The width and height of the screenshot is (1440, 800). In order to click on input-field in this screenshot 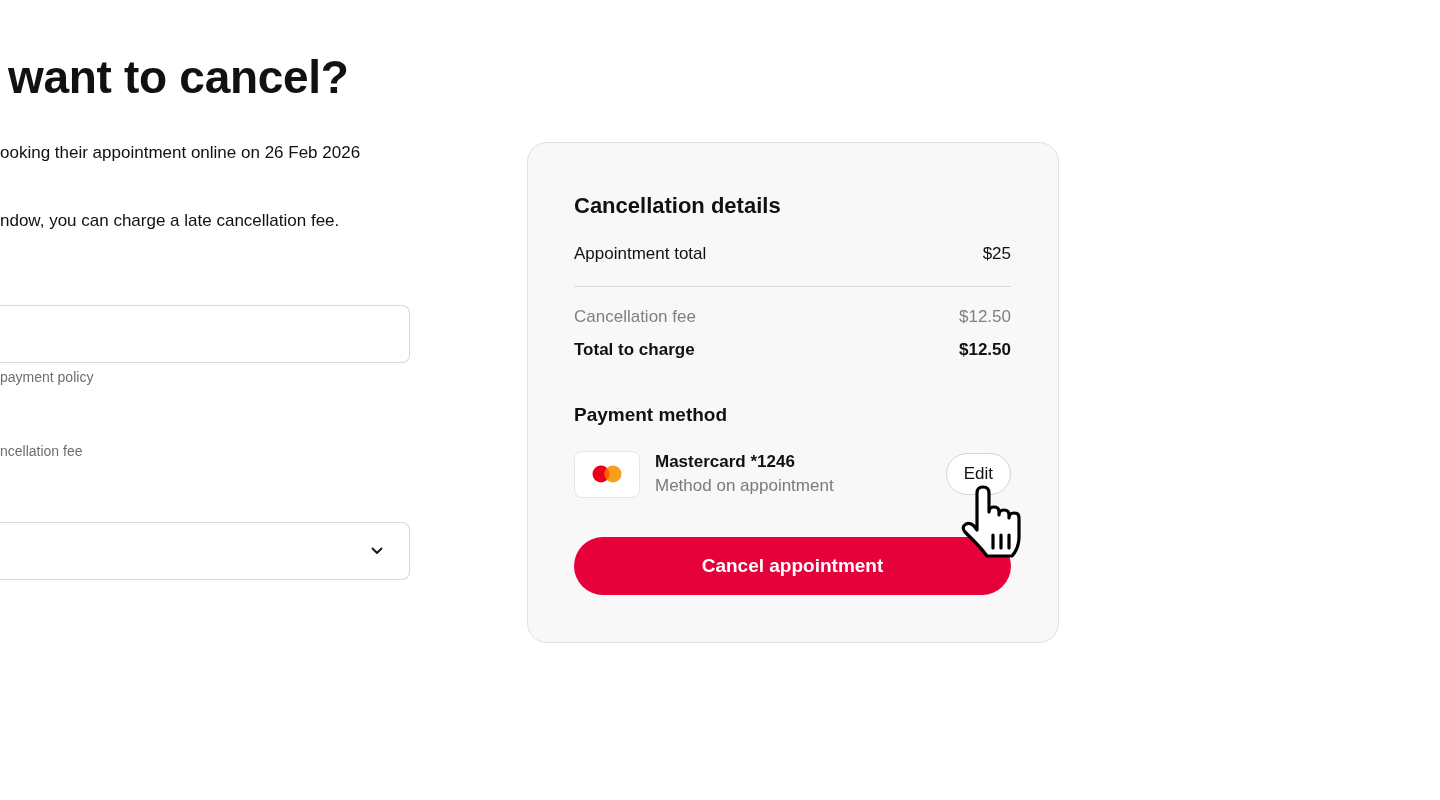, I will do `click(205, 334)`.